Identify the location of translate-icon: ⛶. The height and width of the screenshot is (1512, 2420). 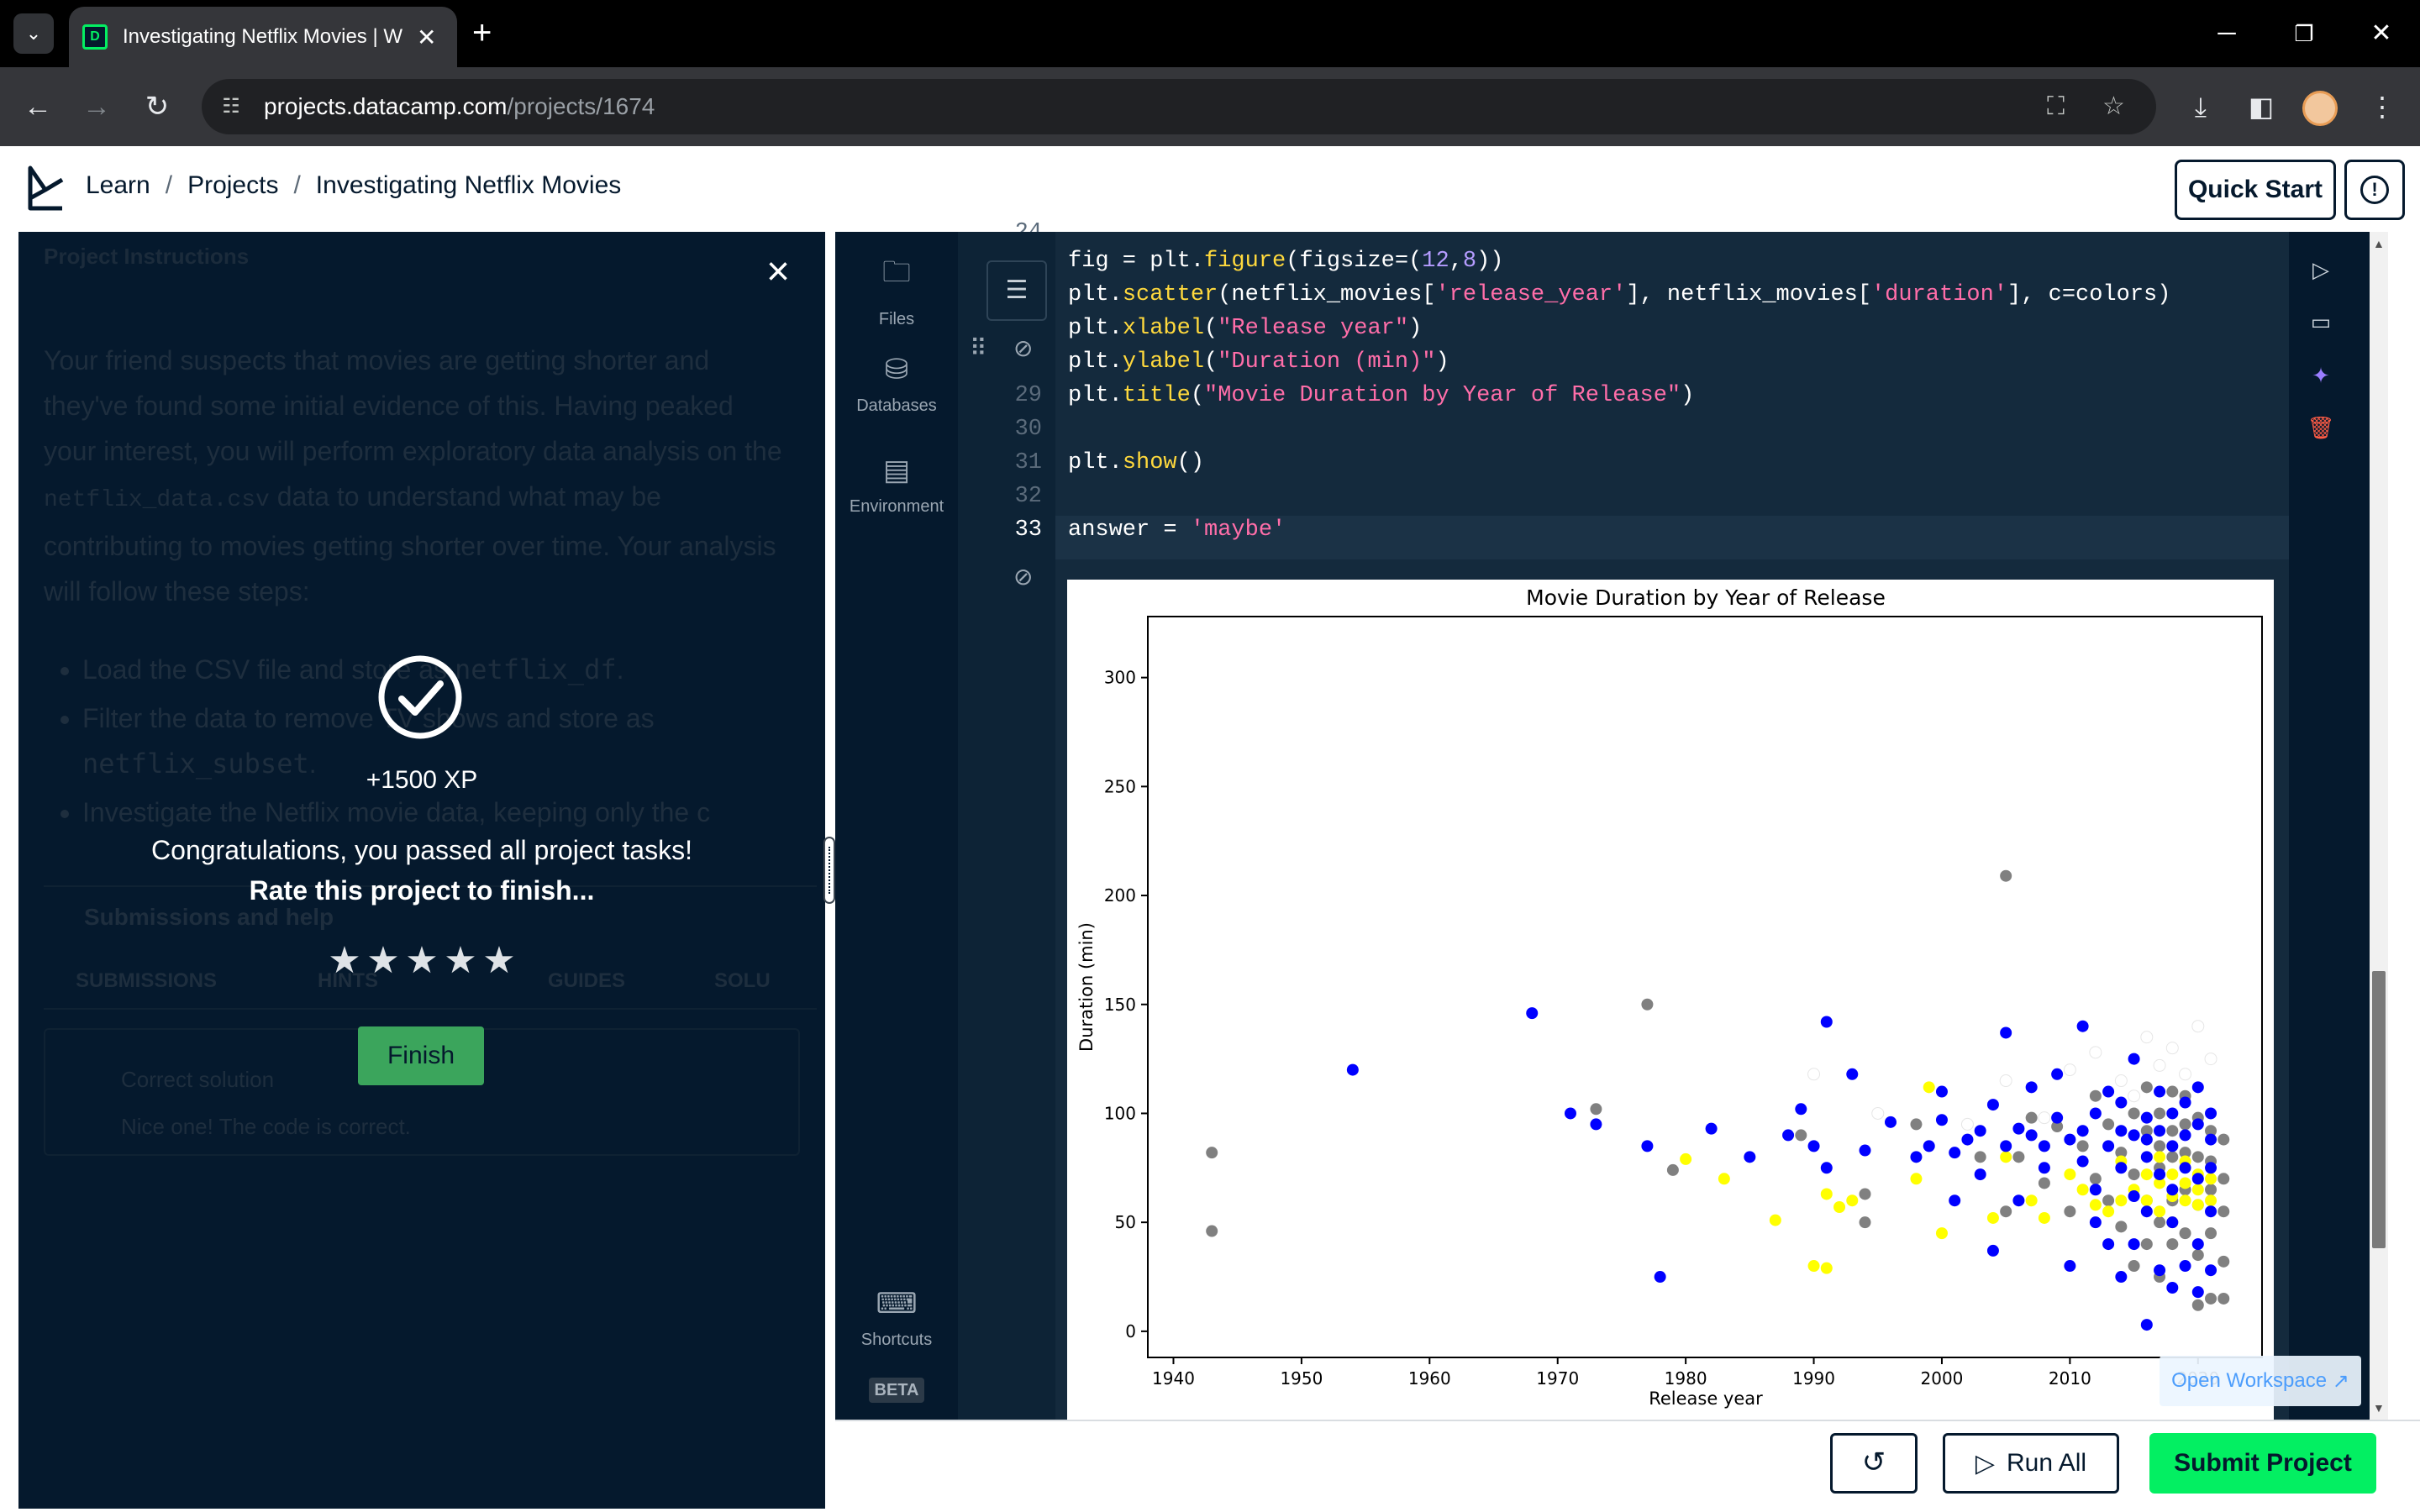
(2056, 107).